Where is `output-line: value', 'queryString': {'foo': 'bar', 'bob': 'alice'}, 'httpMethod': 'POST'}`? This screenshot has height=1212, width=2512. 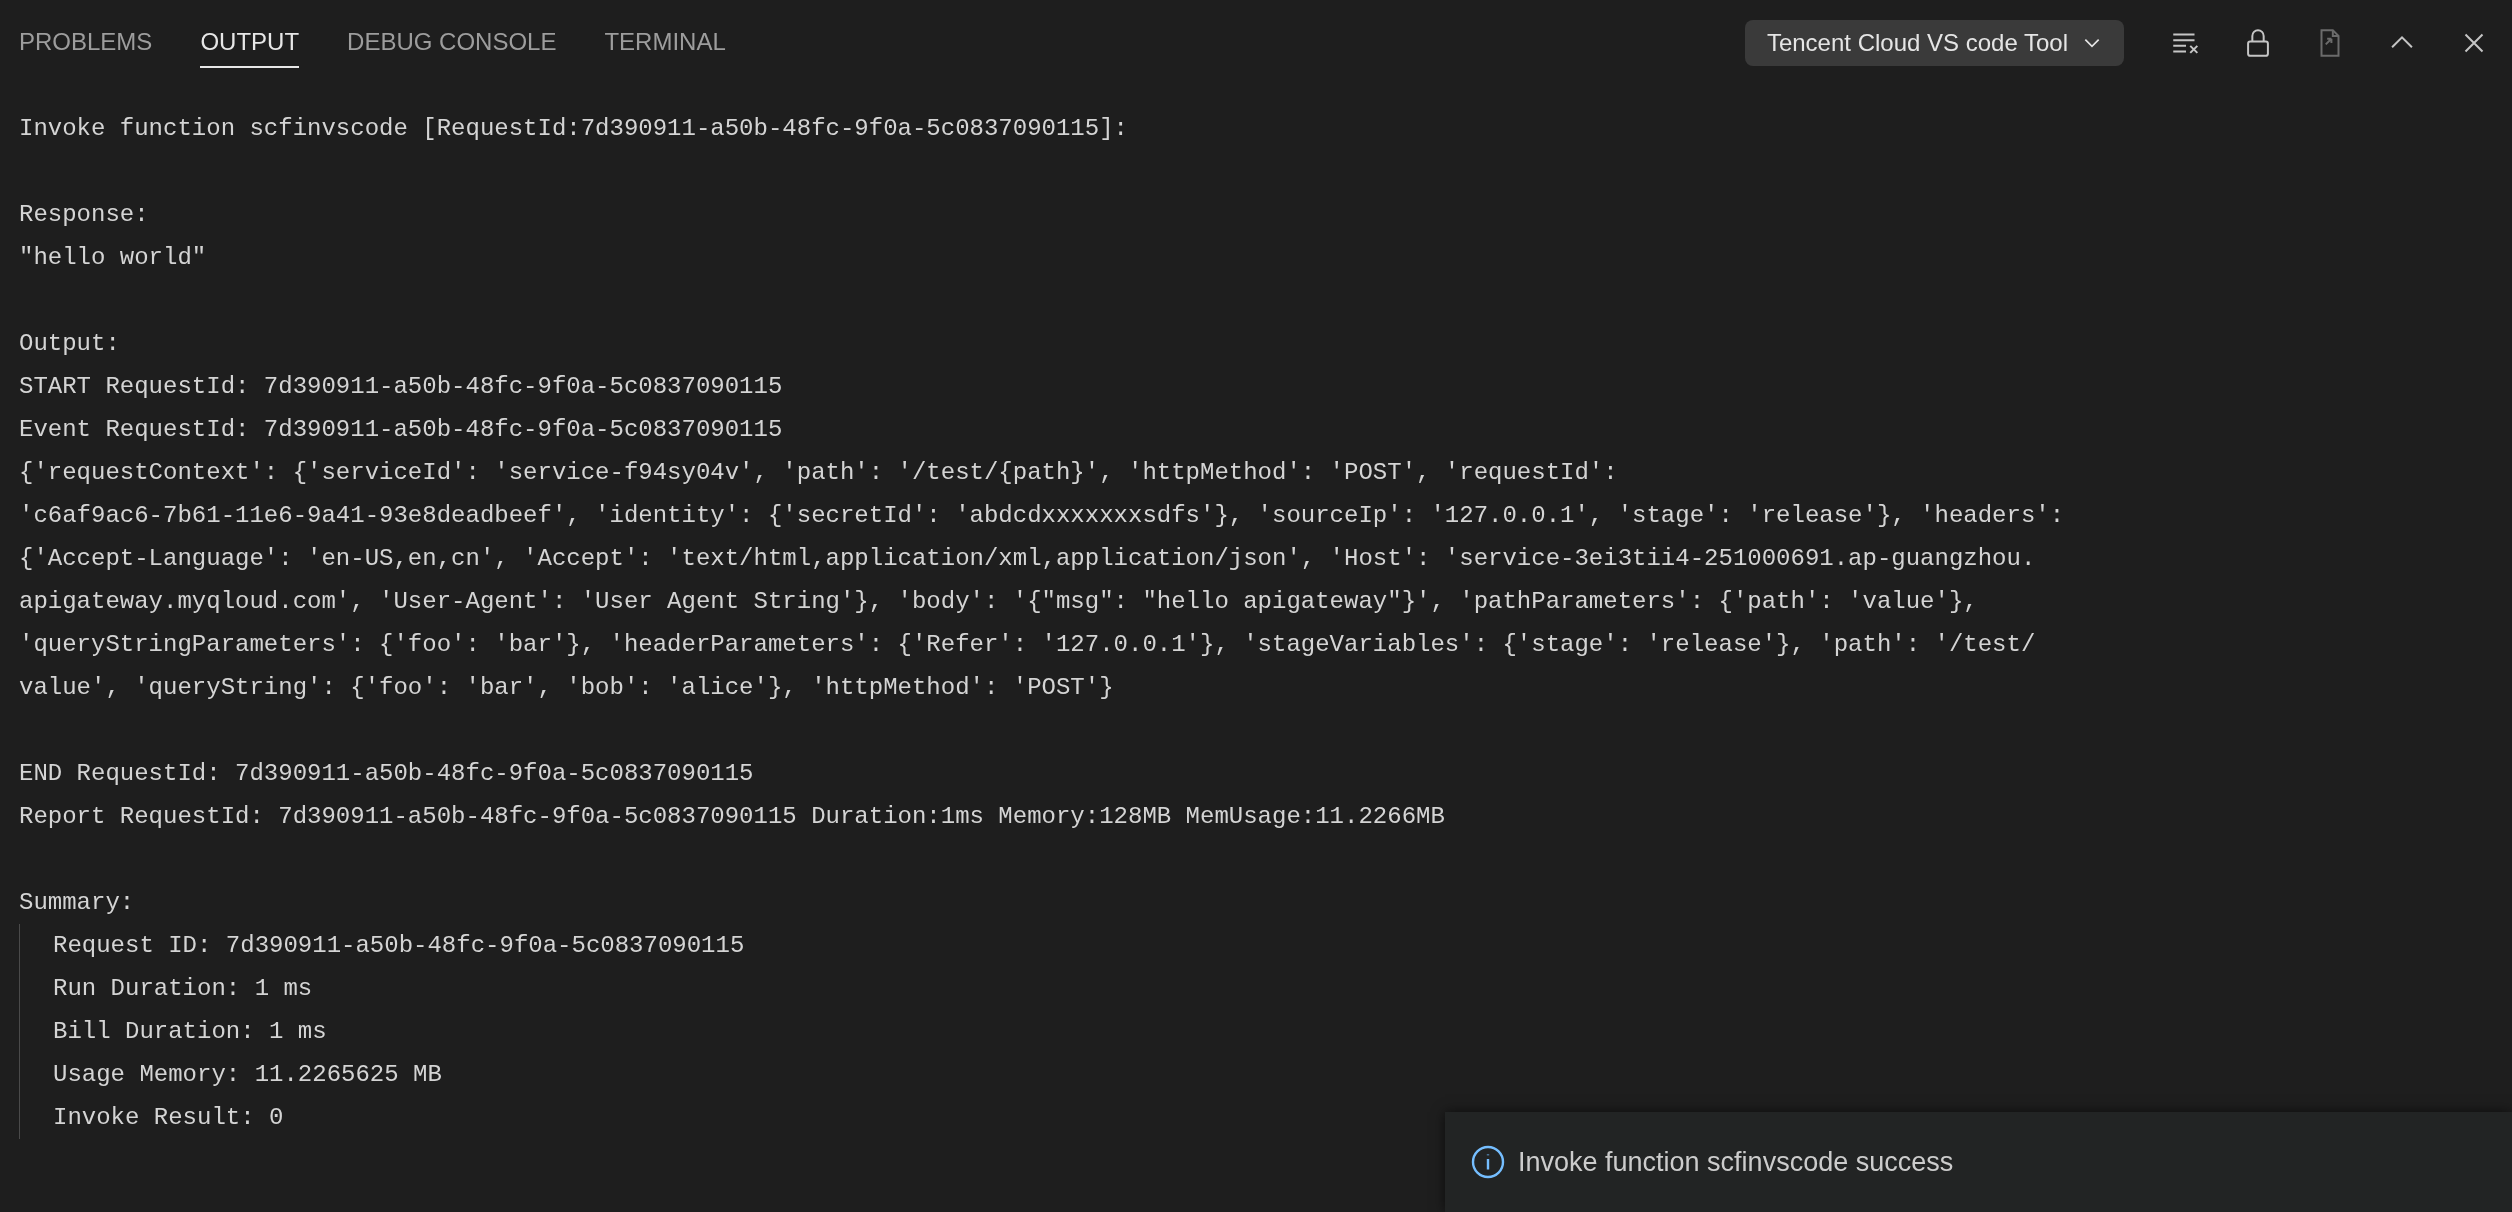
output-line: value', 'queryString': {'foo': 'bar', 'bob': 'alice'}, 'httpMethod': 'POST'} is located at coordinates (567, 688).